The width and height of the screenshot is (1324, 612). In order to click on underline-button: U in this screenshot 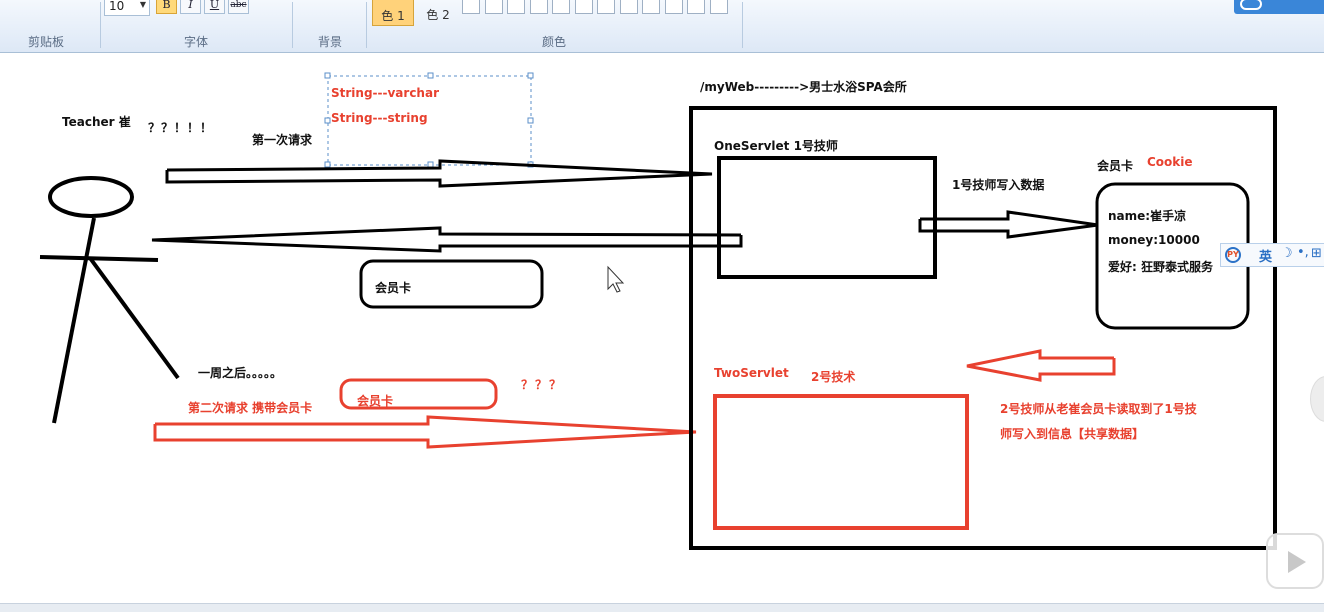, I will do `click(214, 7)`.